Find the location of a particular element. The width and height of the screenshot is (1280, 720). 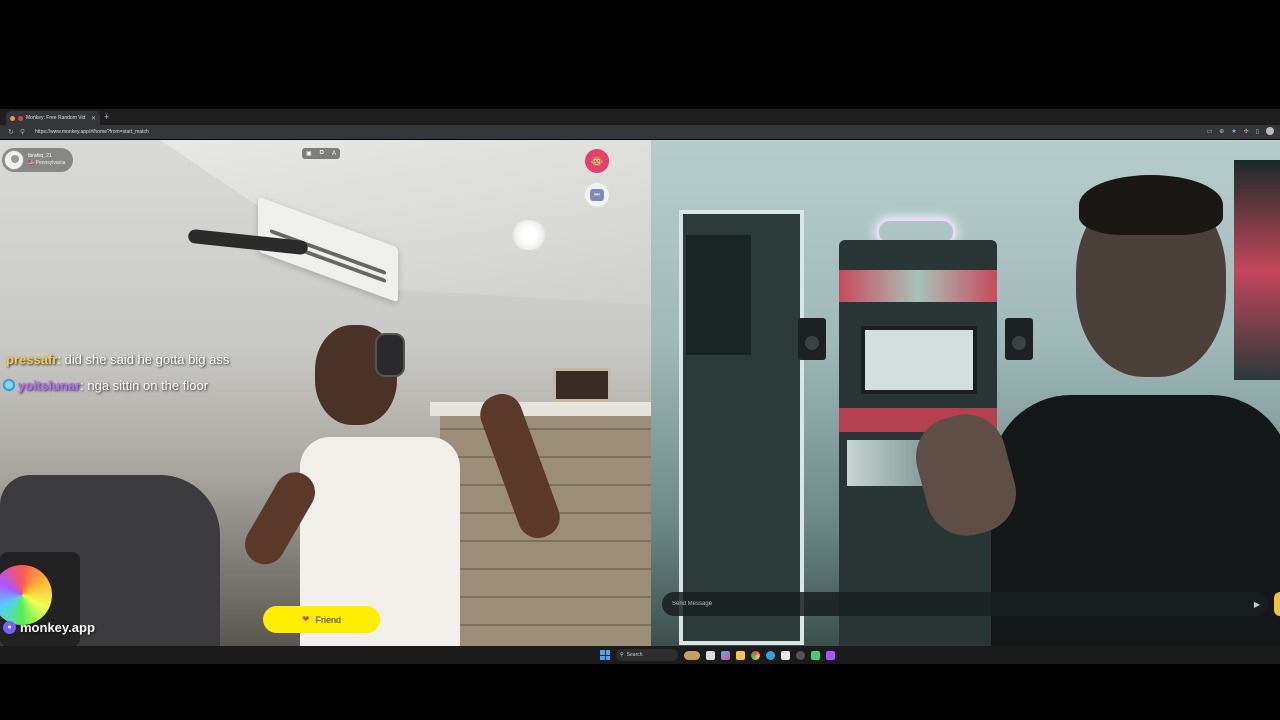

skip-icon: ⏭ is located at coordinates (597, 195).